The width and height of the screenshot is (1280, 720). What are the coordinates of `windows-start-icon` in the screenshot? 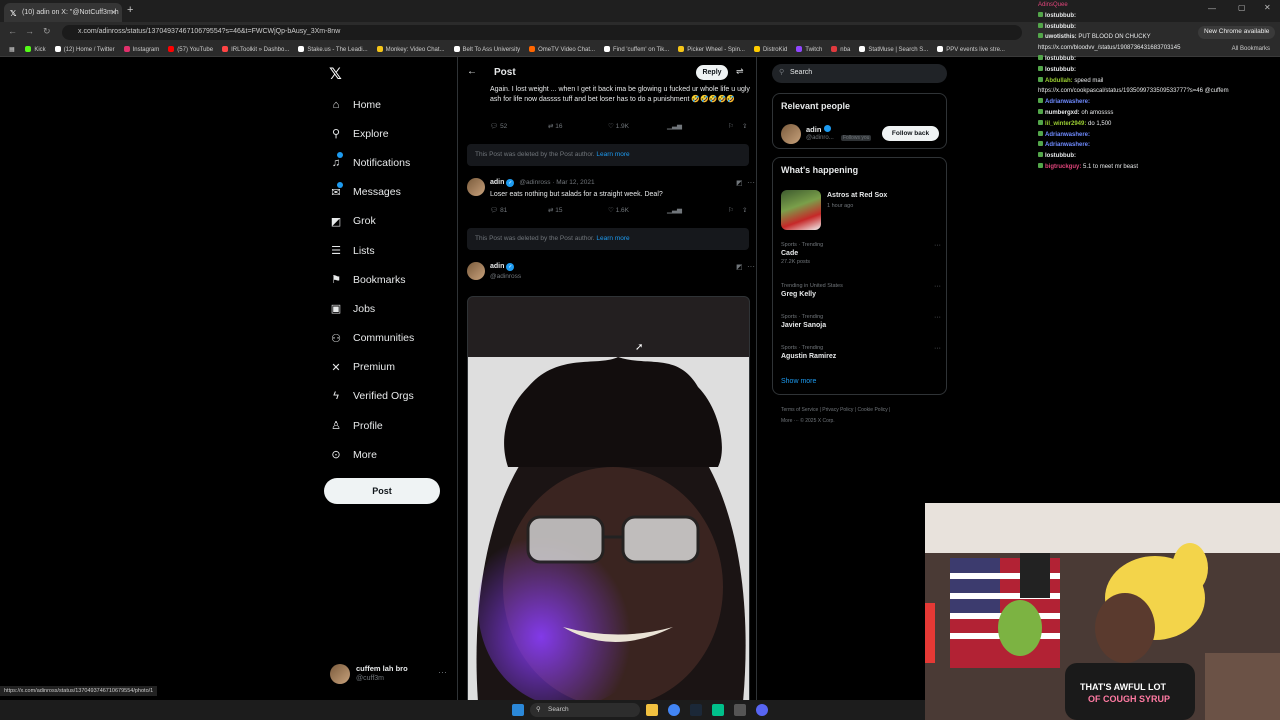 It's located at (518, 710).